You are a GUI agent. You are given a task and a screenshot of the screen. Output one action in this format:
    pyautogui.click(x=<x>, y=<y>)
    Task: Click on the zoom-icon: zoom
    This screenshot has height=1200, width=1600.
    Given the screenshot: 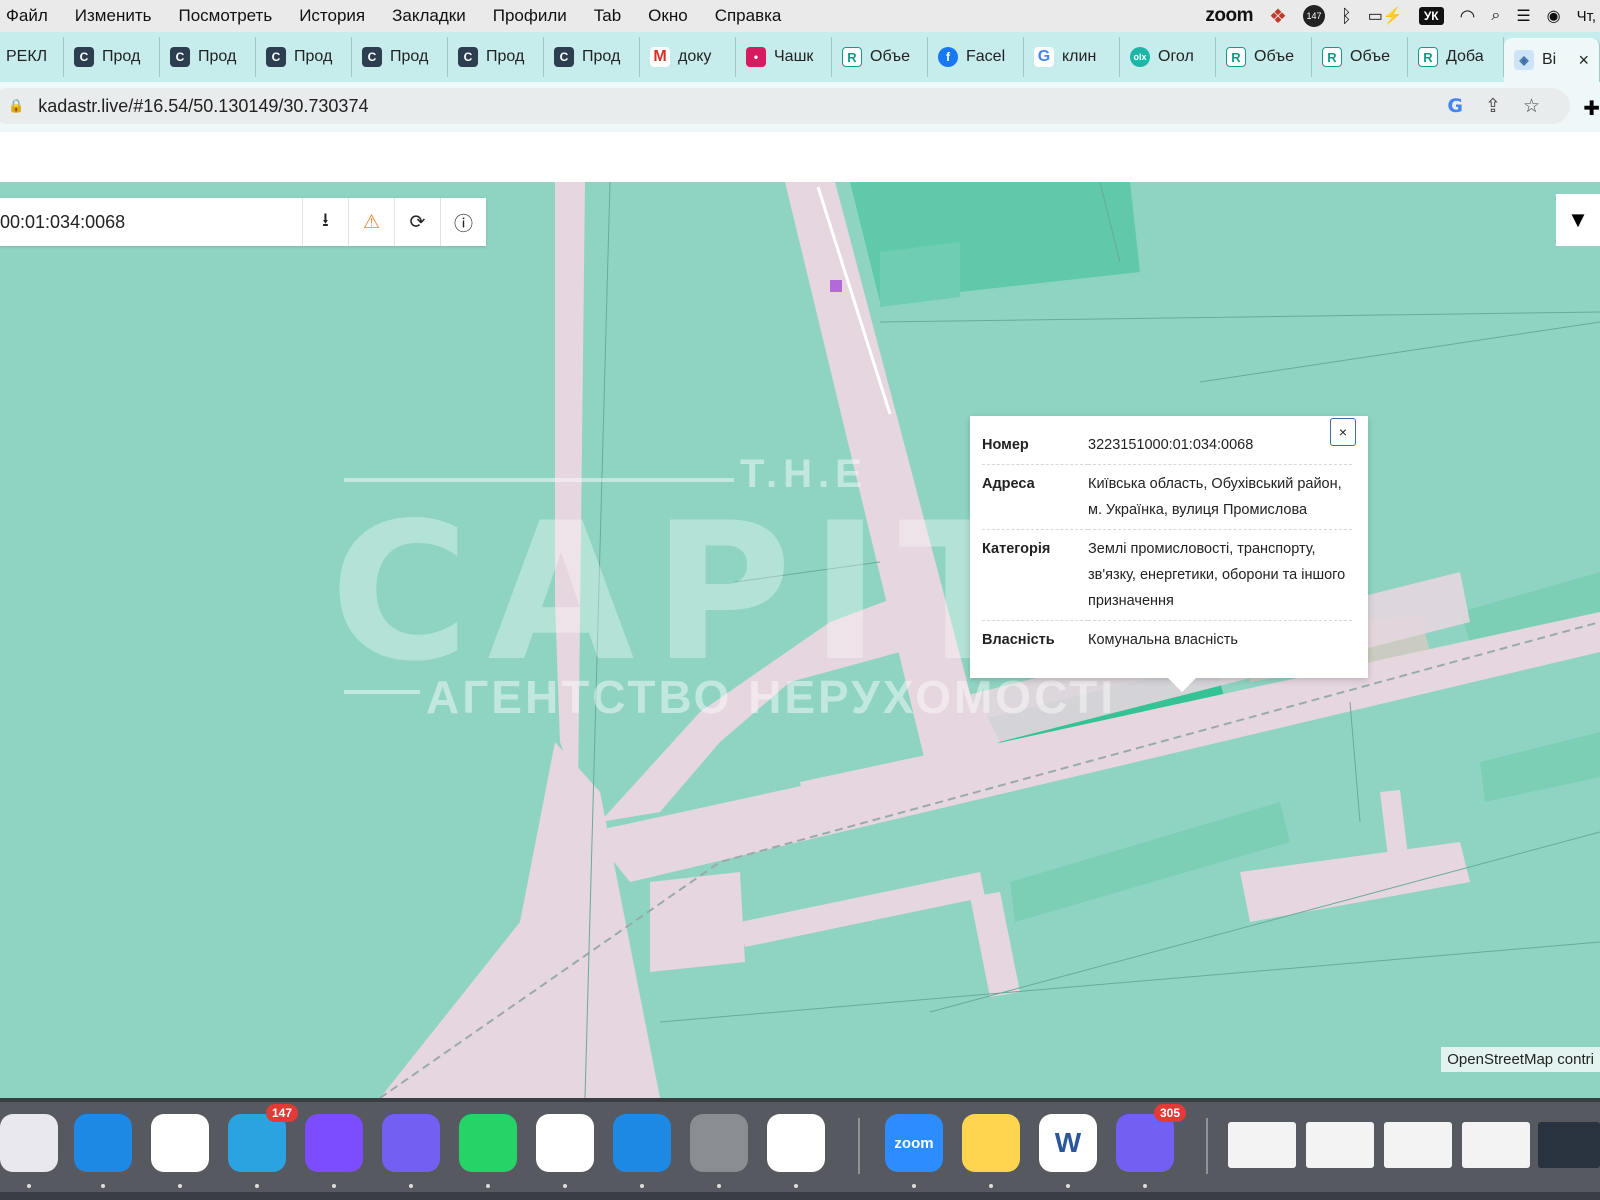 What is the action you would take?
    pyautogui.click(x=914, y=1143)
    